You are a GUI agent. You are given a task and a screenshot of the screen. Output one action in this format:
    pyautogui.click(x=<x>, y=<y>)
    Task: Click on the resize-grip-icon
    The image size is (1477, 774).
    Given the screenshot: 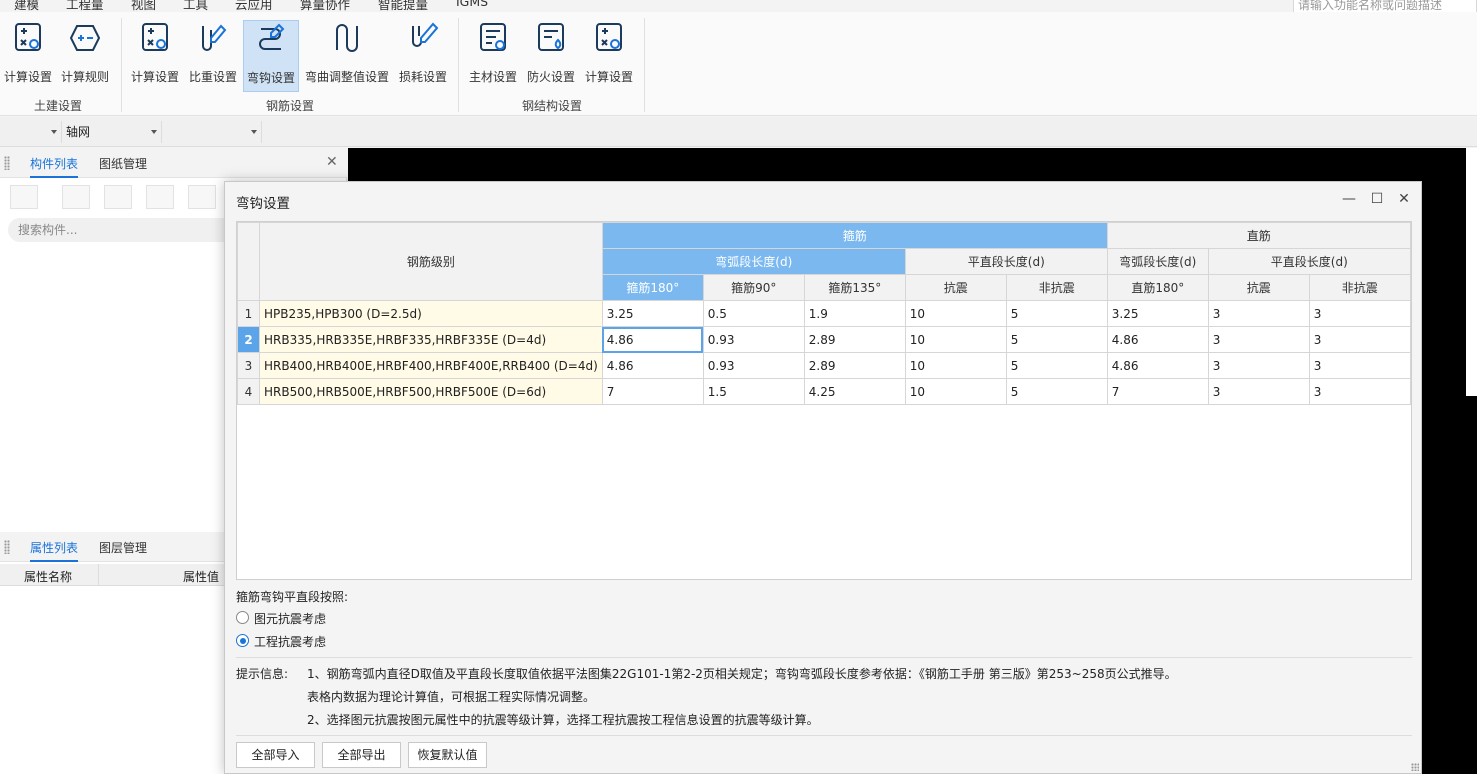 What is the action you would take?
    pyautogui.click(x=1415, y=767)
    